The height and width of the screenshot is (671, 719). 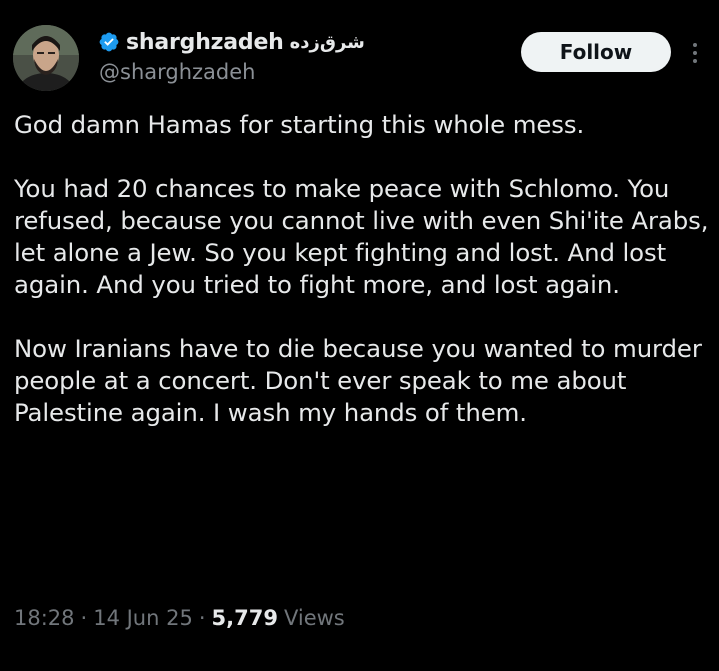 I want to click on avatar, so click(x=46, y=58).